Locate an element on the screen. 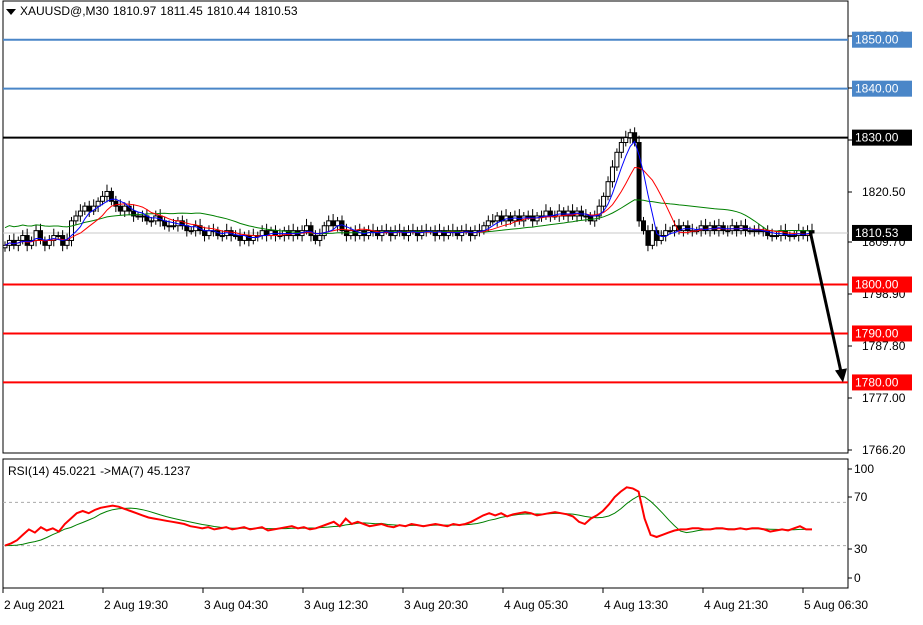 The width and height of the screenshot is (923, 625). time-tick-label: 2 Aug 19:30 is located at coordinates (136, 605).